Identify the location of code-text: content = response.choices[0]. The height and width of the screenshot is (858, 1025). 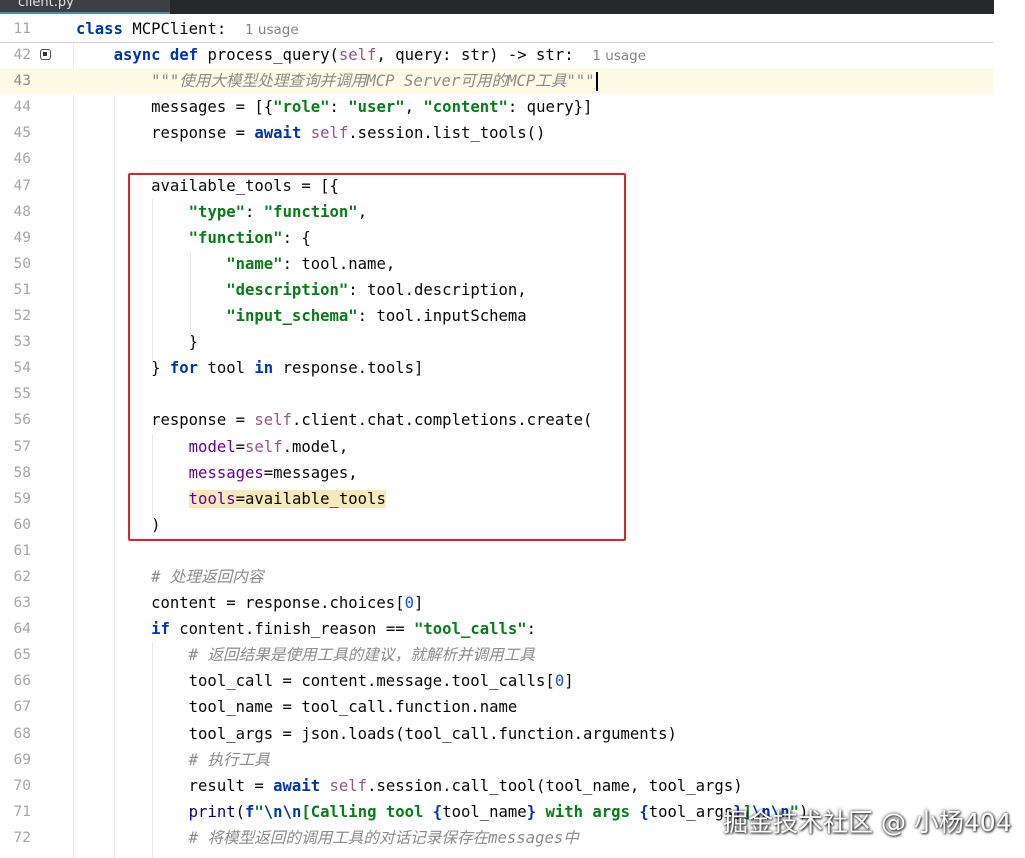
(250, 603).